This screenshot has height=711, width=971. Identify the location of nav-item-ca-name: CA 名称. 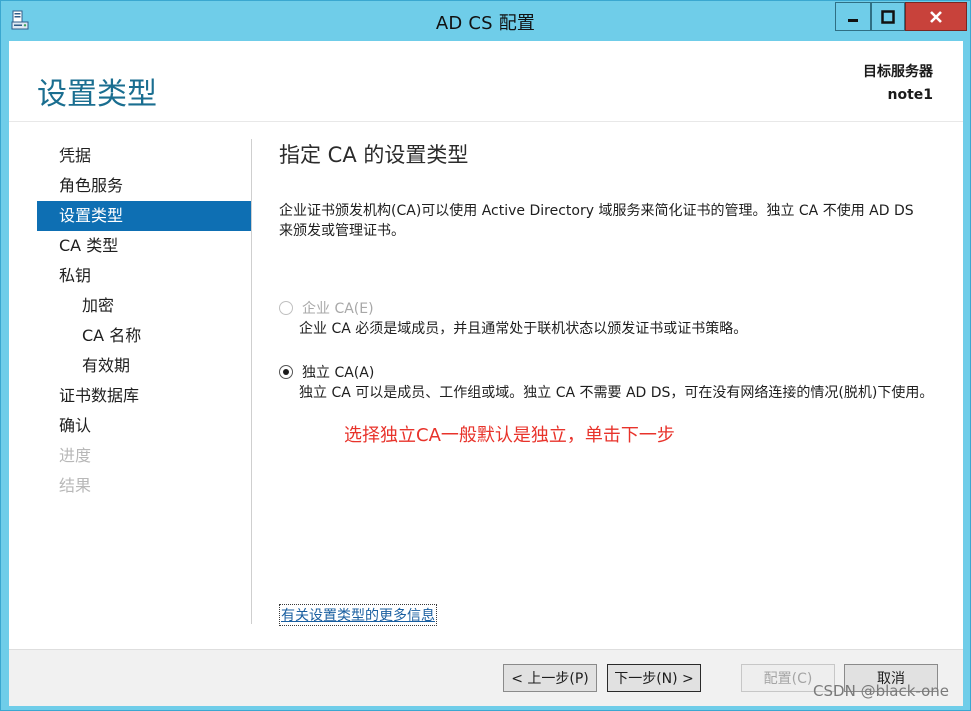
(144, 336).